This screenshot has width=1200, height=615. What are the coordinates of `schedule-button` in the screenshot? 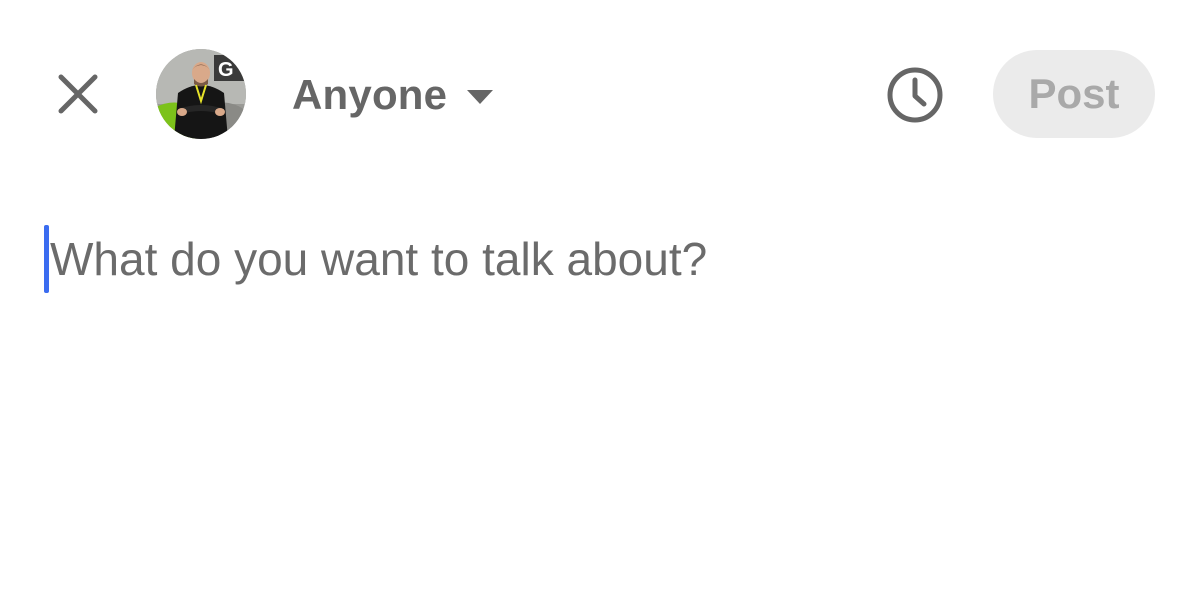 It's located at (915, 95).